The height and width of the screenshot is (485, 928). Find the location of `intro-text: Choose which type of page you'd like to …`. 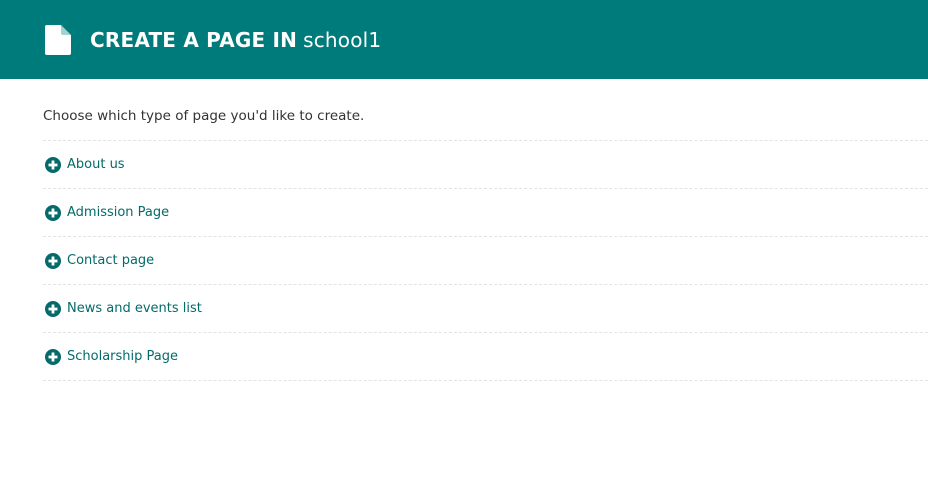

intro-text: Choose which type of page you'd like to … is located at coordinates (204, 116).